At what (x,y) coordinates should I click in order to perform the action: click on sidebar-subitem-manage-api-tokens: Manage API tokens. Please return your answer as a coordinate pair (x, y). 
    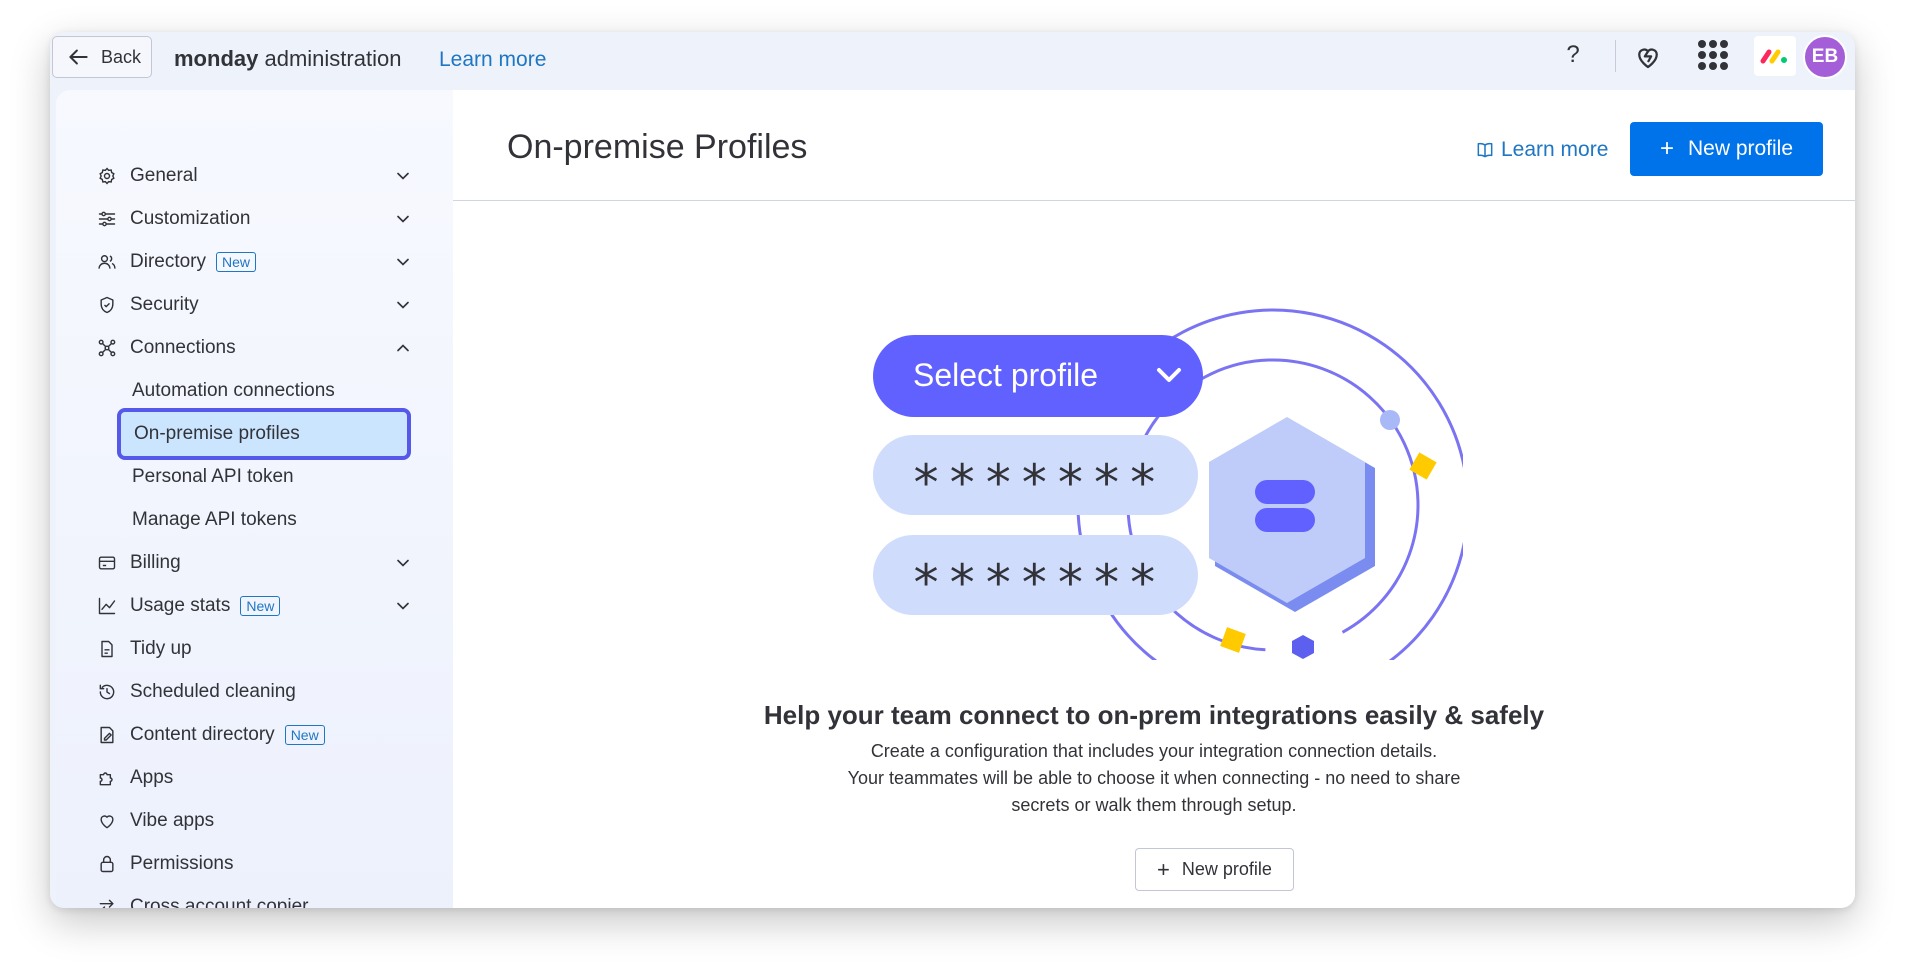
    Looking at the image, I should click on (214, 520).